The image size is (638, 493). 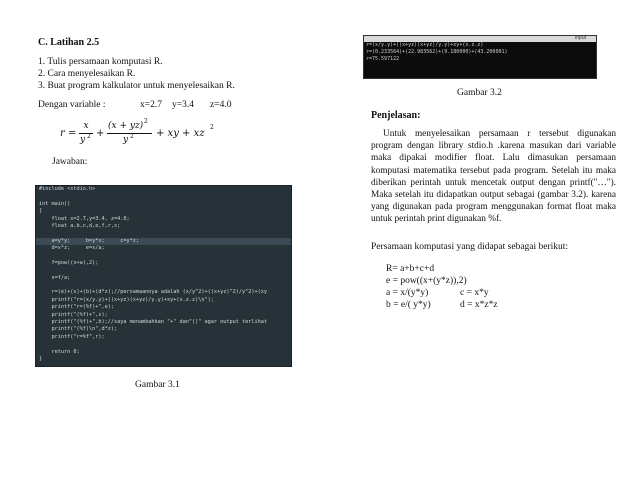 What do you see at coordinates (83, 140) in the screenshot?
I see `formula-frac1-den: y` at bounding box center [83, 140].